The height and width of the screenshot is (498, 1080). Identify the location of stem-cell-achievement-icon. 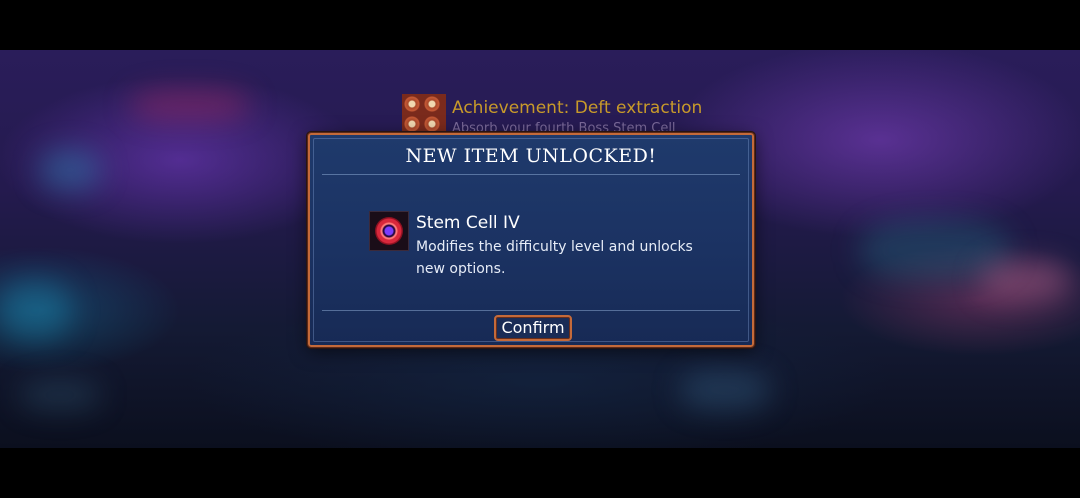
(424, 115).